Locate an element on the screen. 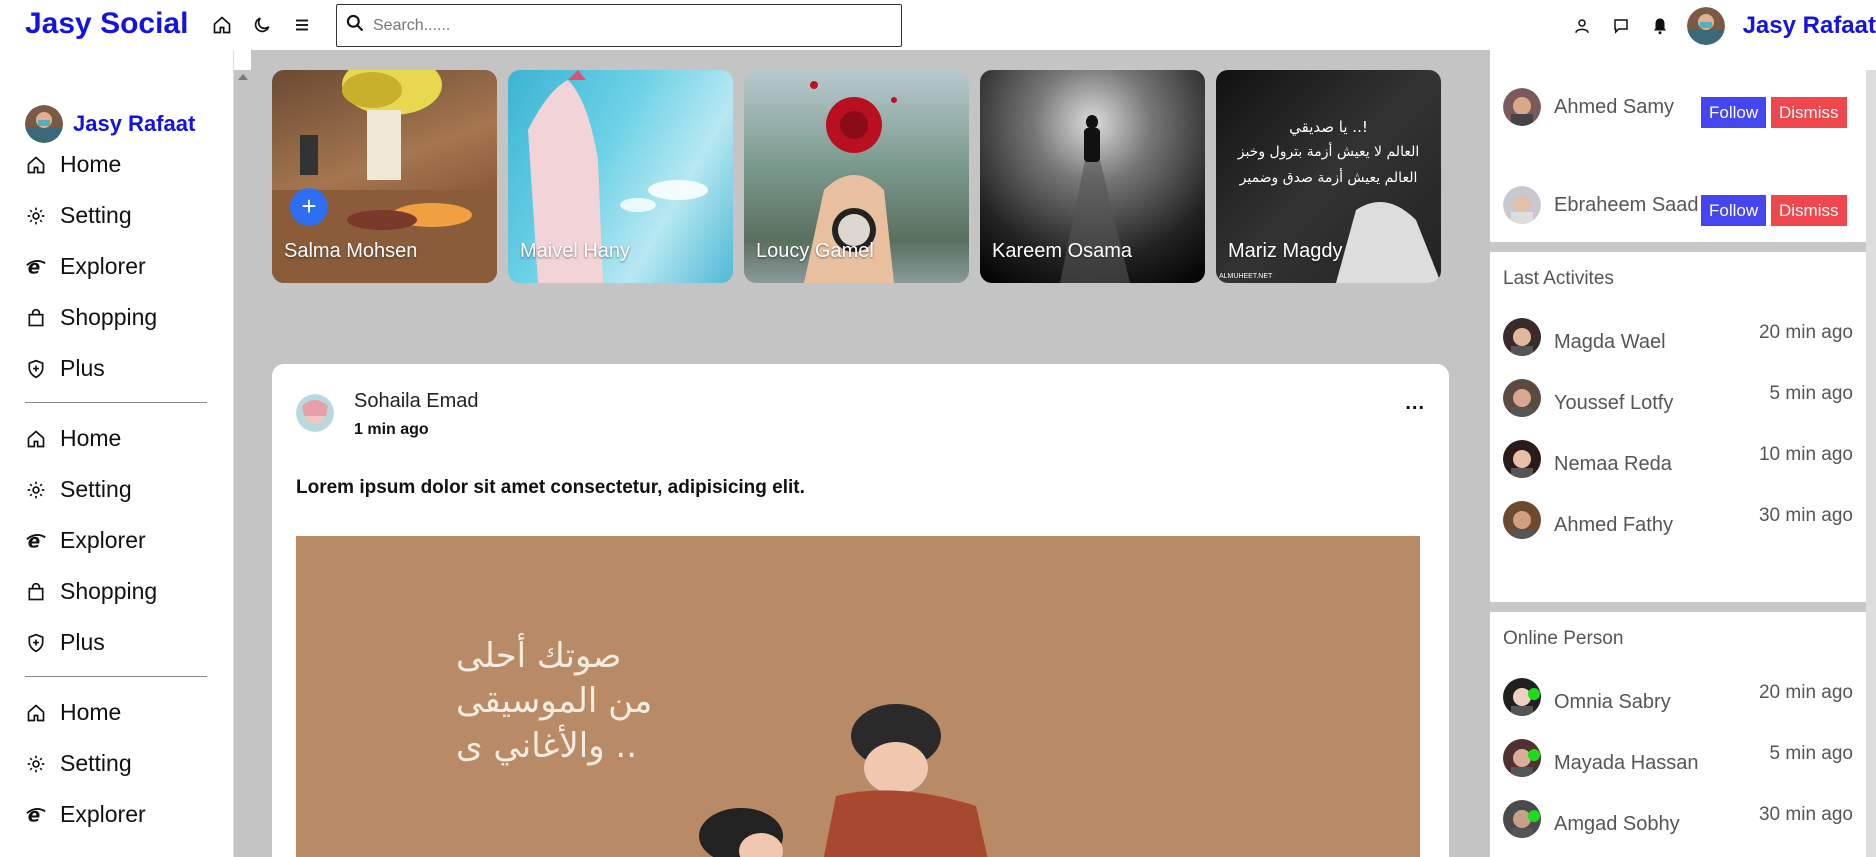  activity-row: Magda Wael 20 min ago is located at coordinates (1678, 337).